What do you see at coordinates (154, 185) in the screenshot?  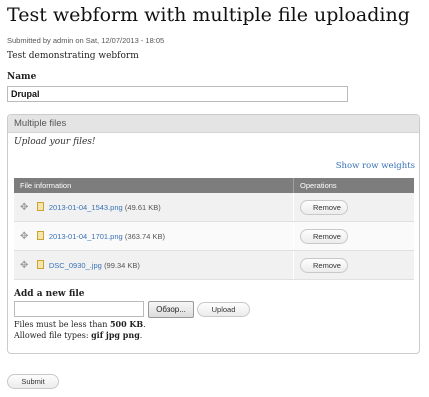 I see `column-header-file-information: File information` at bounding box center [154, 185].